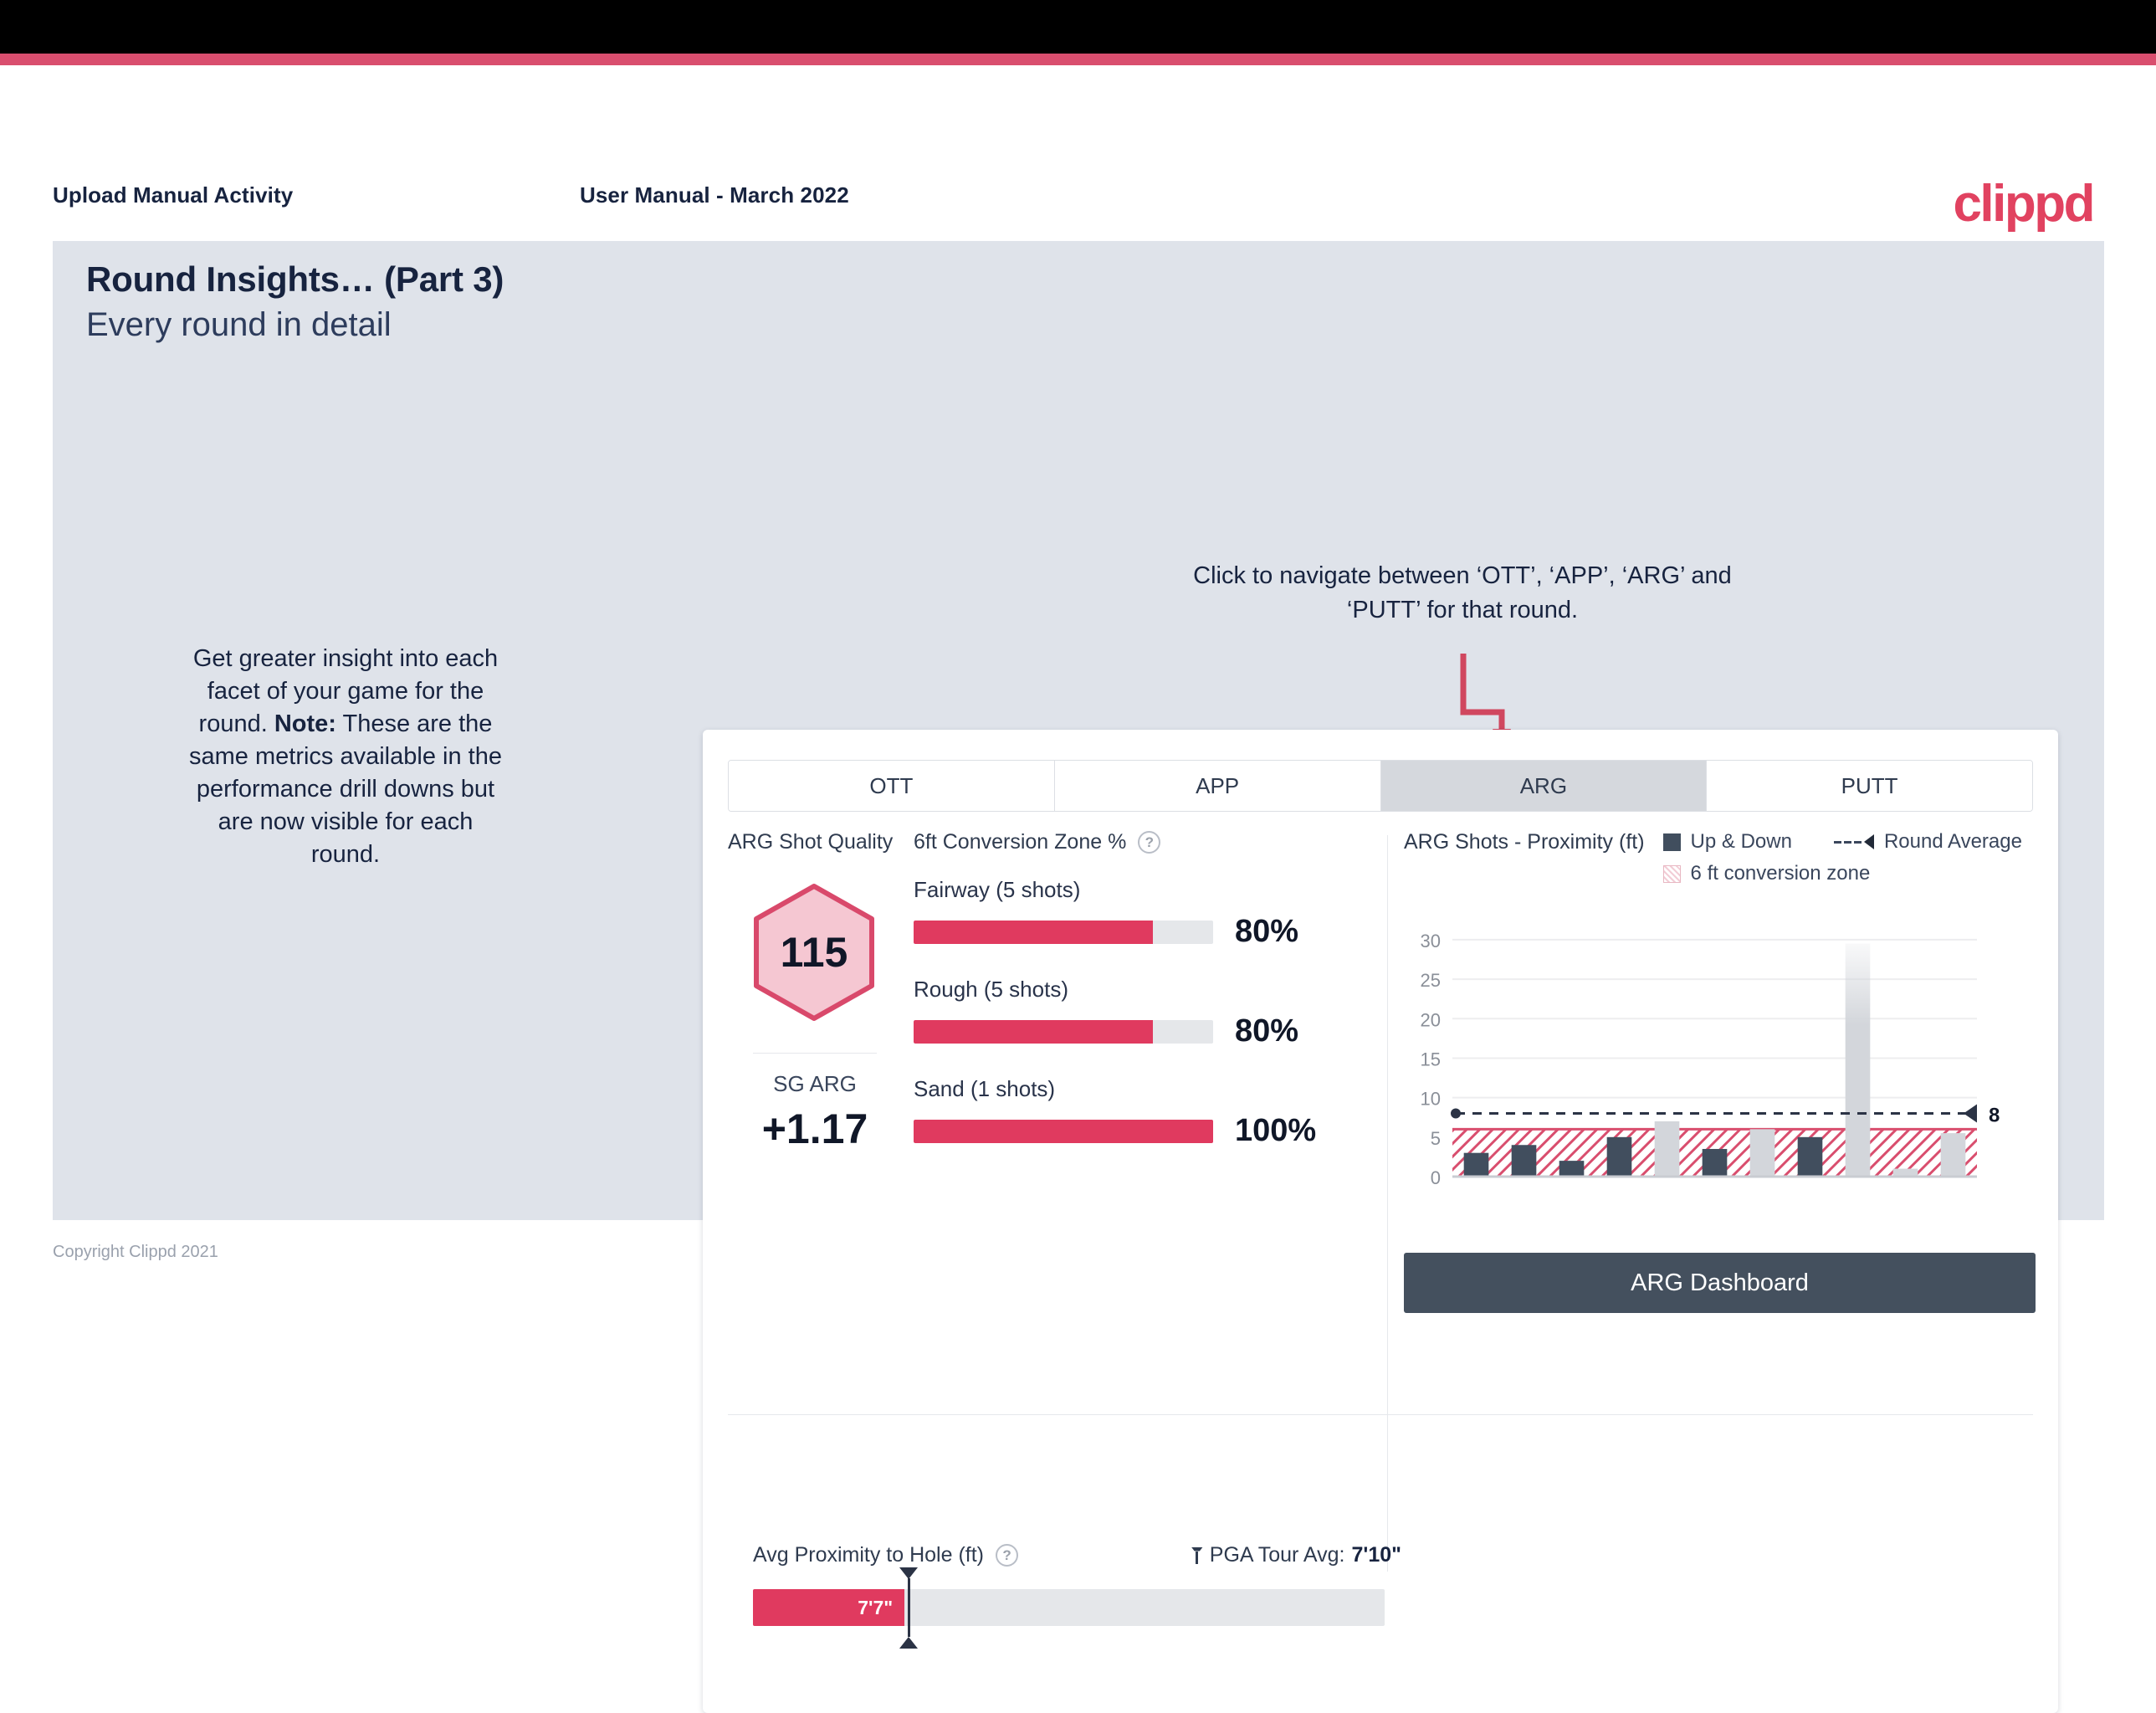 The height and width of the screenshot is (1713, 2156). I want to click on svg-text: 0, so click(1436, 1177).